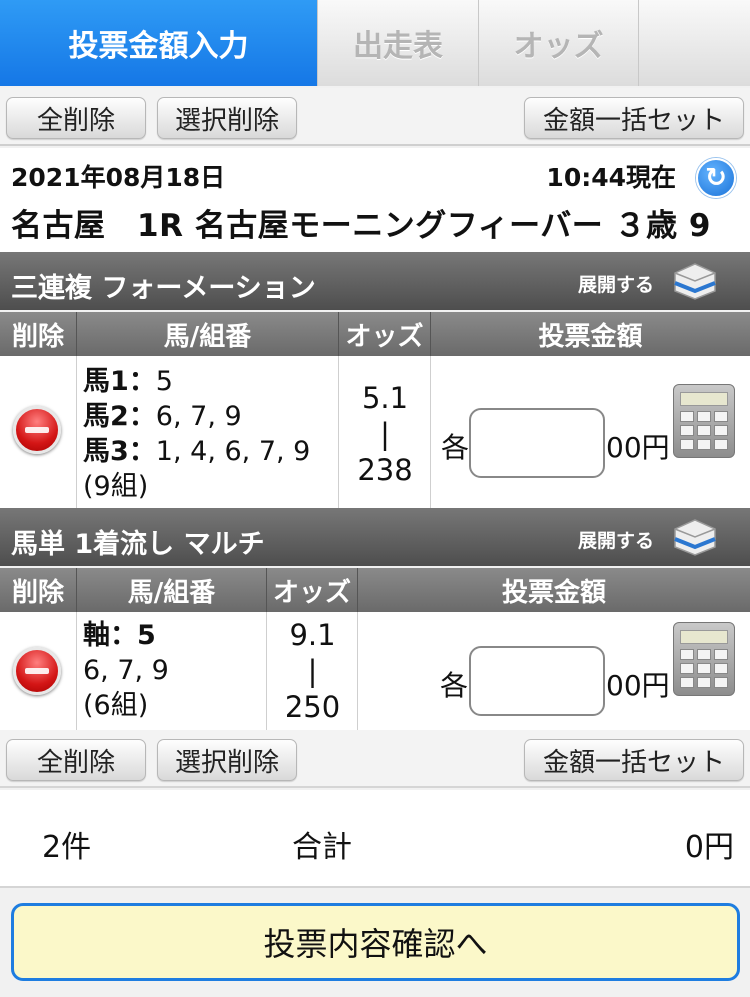 This screenshot has width=750, height=997. Describe the element at coordinates (118, 177) in the screenshot. I see `race-date: 2021年08月18日` at that location.